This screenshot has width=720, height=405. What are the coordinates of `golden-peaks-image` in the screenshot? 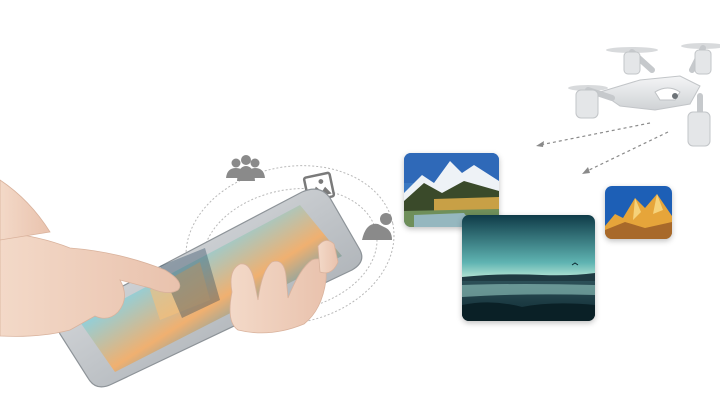 It's located at (638, 212).